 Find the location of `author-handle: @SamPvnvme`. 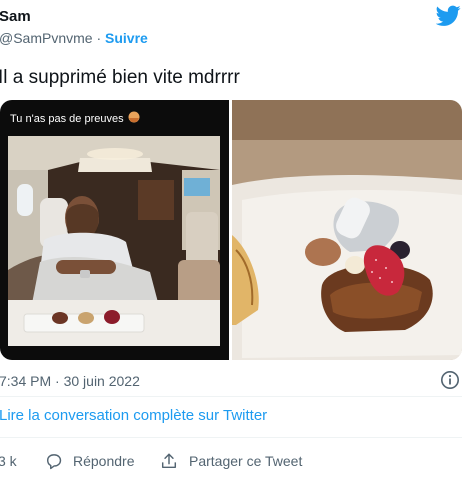

author-handle: @SamPvnvme is located at coordinates (46, 38).